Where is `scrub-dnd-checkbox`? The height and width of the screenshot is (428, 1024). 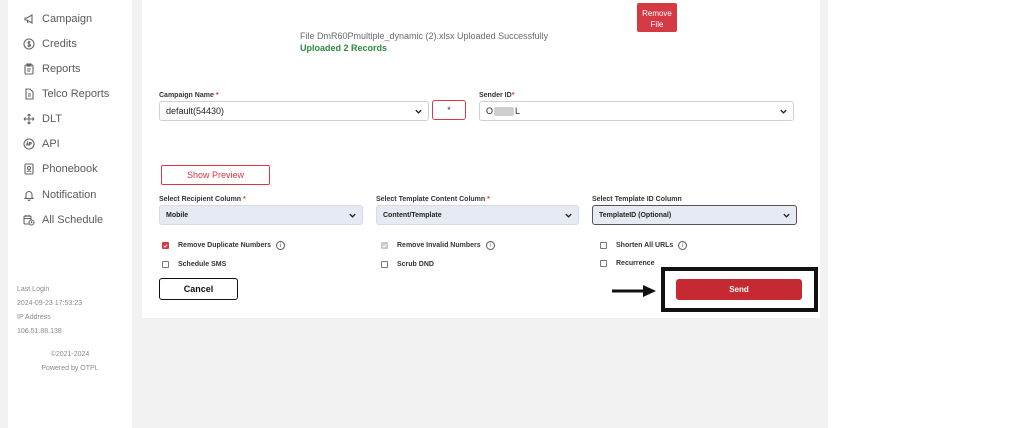
scrub-dnd-checkbox is located at coordinates (384, 264).